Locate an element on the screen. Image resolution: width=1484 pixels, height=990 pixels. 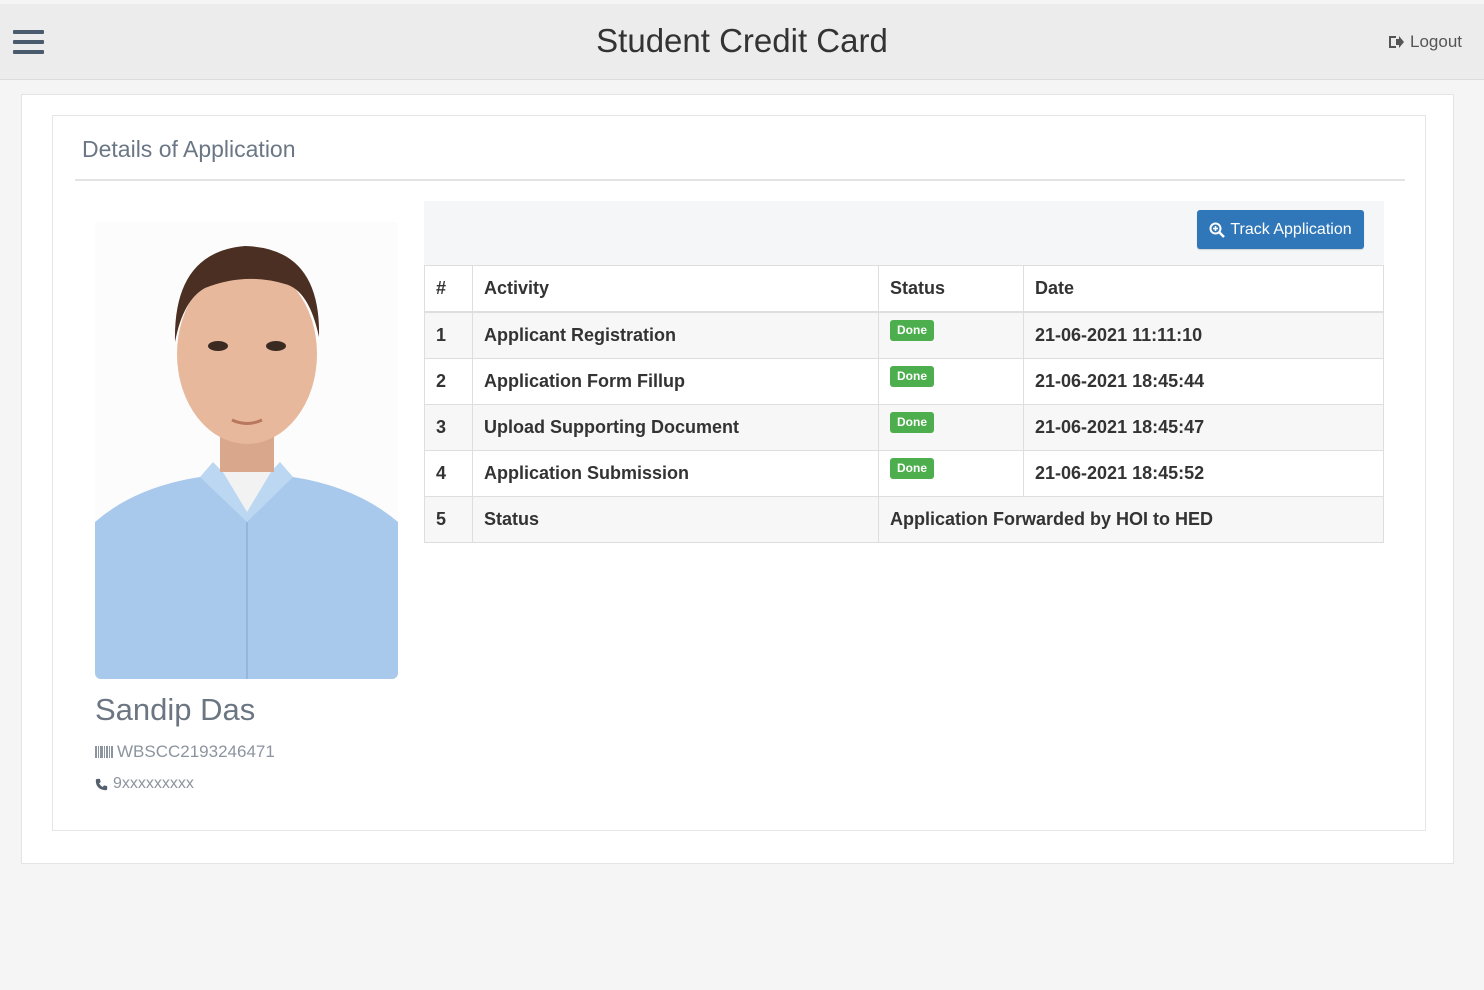
row-activity: Status is located at coordinates (675, 519).